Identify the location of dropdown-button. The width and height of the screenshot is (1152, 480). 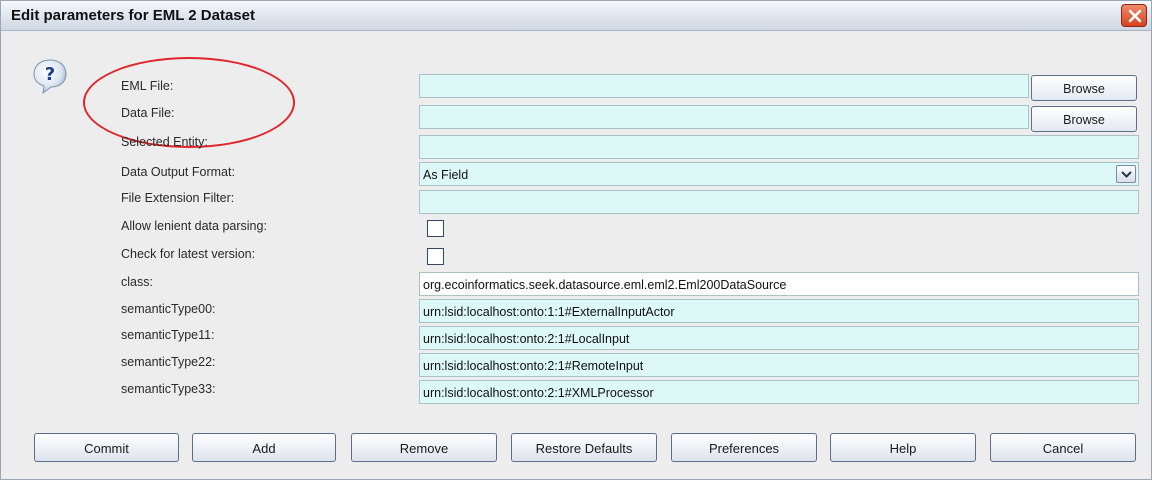
(1126, 174).